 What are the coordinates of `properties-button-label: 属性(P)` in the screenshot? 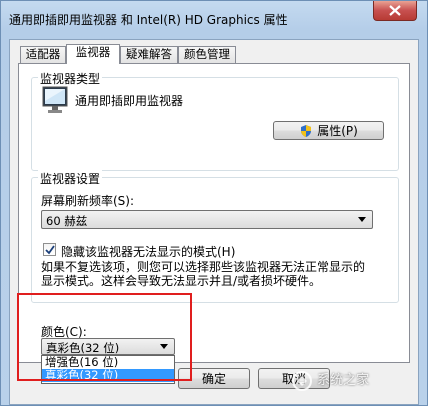 It's located at (337, 131).